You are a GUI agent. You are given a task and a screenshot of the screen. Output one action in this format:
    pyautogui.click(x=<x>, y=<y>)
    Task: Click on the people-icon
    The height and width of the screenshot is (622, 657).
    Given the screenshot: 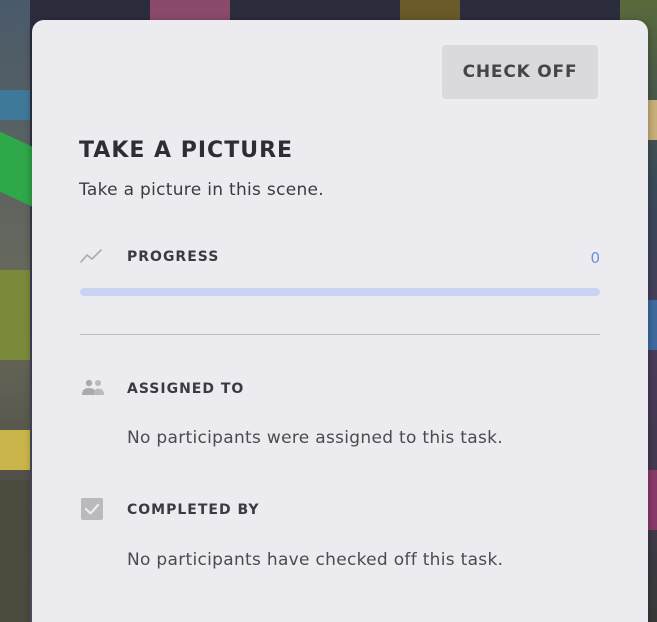 What is the action you would take?
    pyautogui.click(x=93, y=387)
    